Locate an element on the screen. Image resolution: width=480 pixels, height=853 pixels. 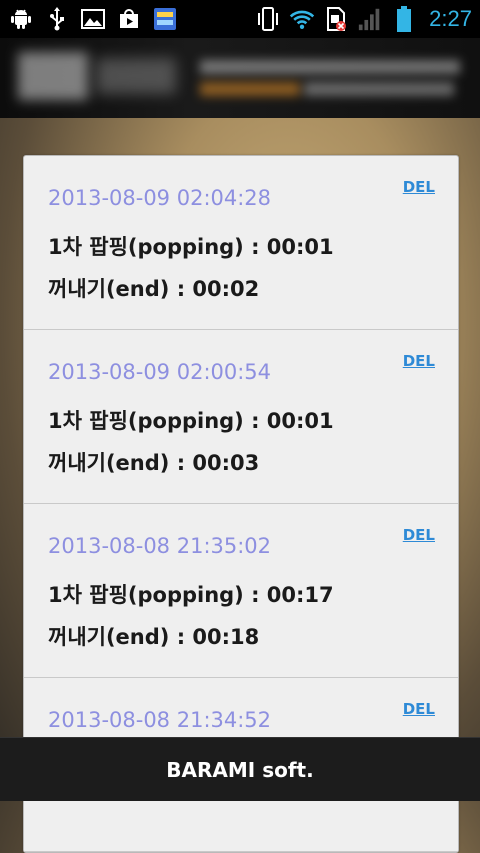
record-date: 2013-08-08 21:35:02 is located at coordinates (160, 546).